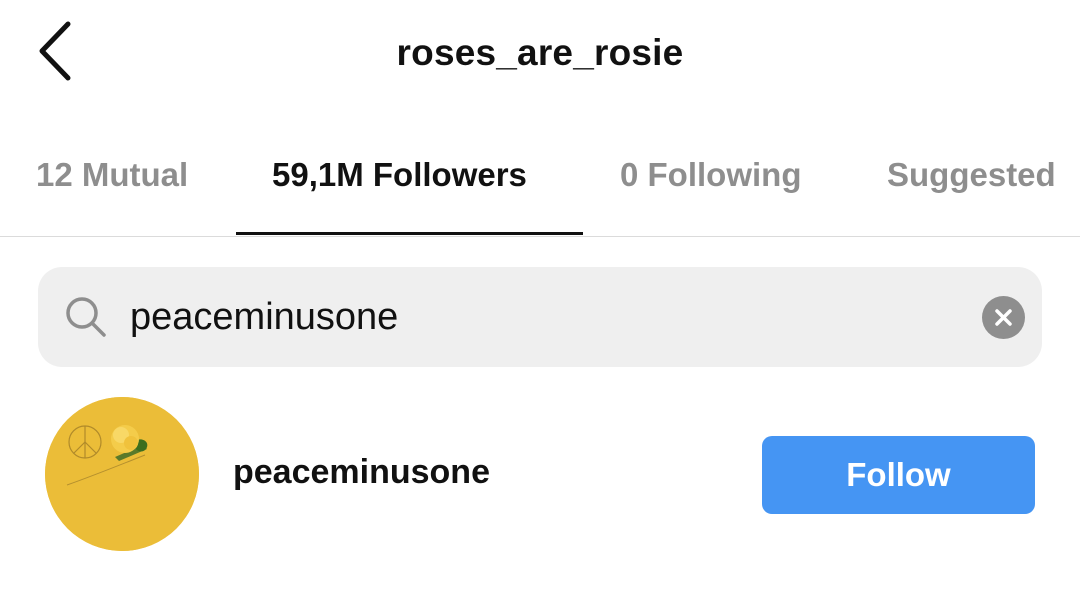 The height and width of the screenshot is (592, 1080). Describe the element at coordinates (86, 317) in the screenshot. I see `search-icon` at that location.